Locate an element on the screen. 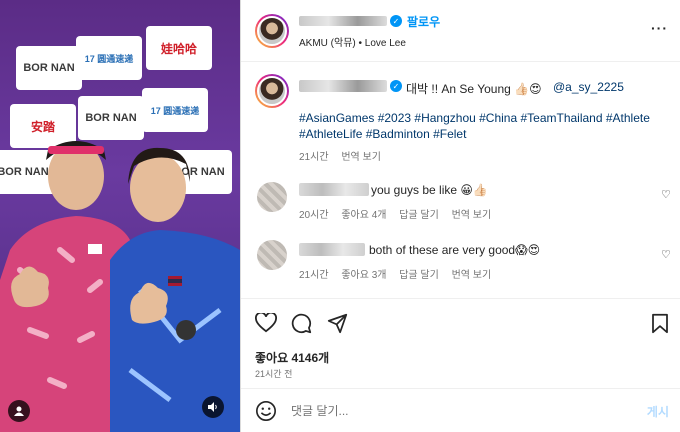 This screenshot has height=432, width=680. add-comment-bar: 게시 is located at coordinates (460, 410).